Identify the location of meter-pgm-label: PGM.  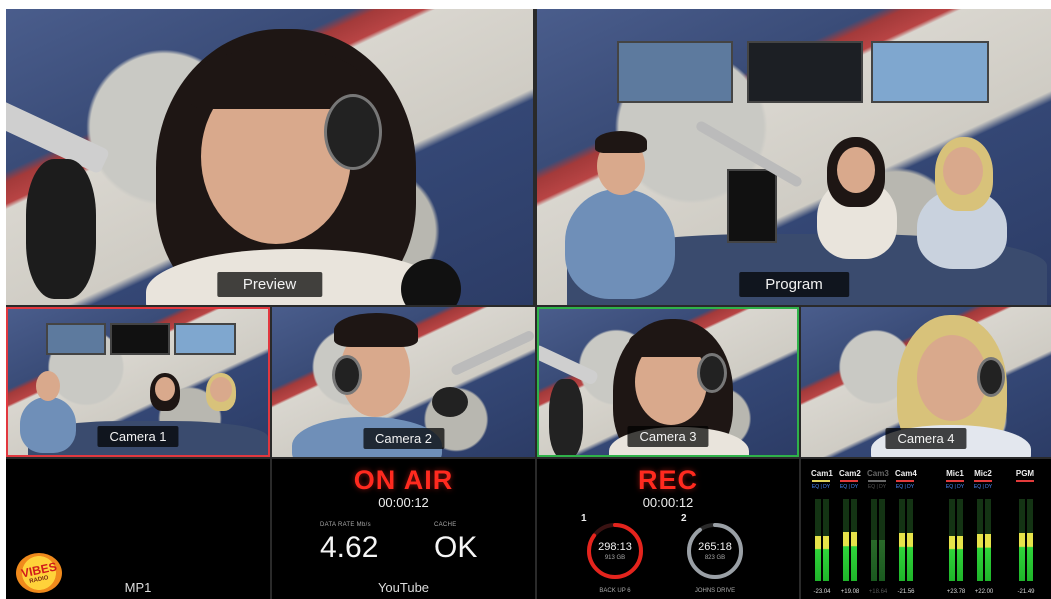
(1025, 473).